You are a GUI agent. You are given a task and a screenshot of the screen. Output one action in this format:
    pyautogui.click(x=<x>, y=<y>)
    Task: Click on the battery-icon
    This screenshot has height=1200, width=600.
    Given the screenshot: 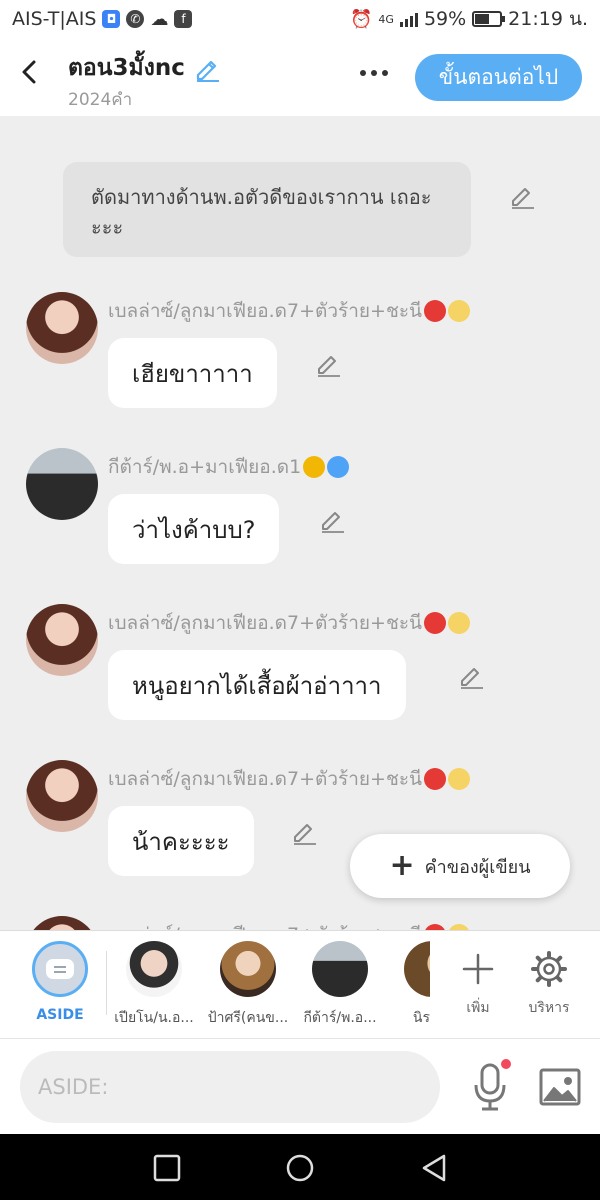 What is the action you would take?
    pyautogui.click(x=489, y=19)
    